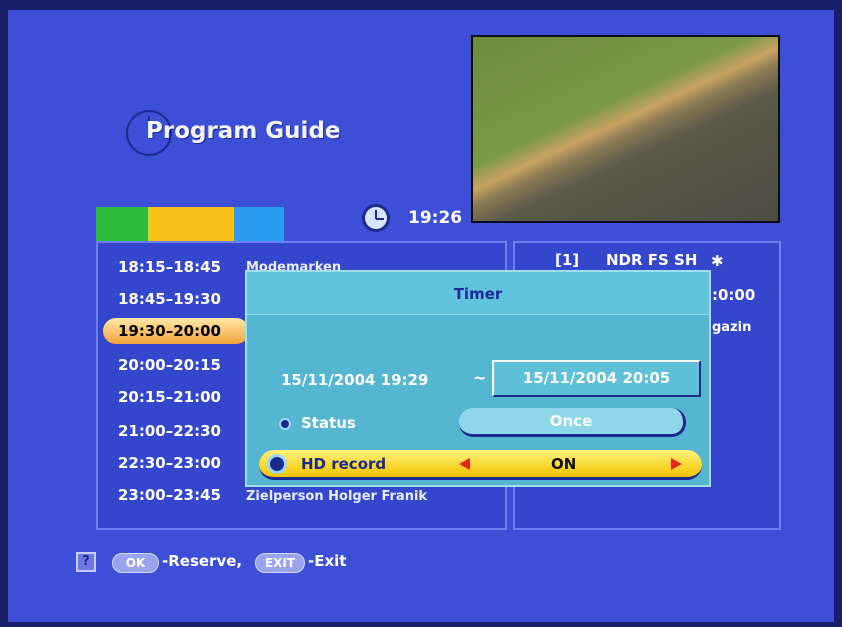  Describe the element at coordinates (734, 295) in the screenshot. I see `end-time: :0:00` at that location.